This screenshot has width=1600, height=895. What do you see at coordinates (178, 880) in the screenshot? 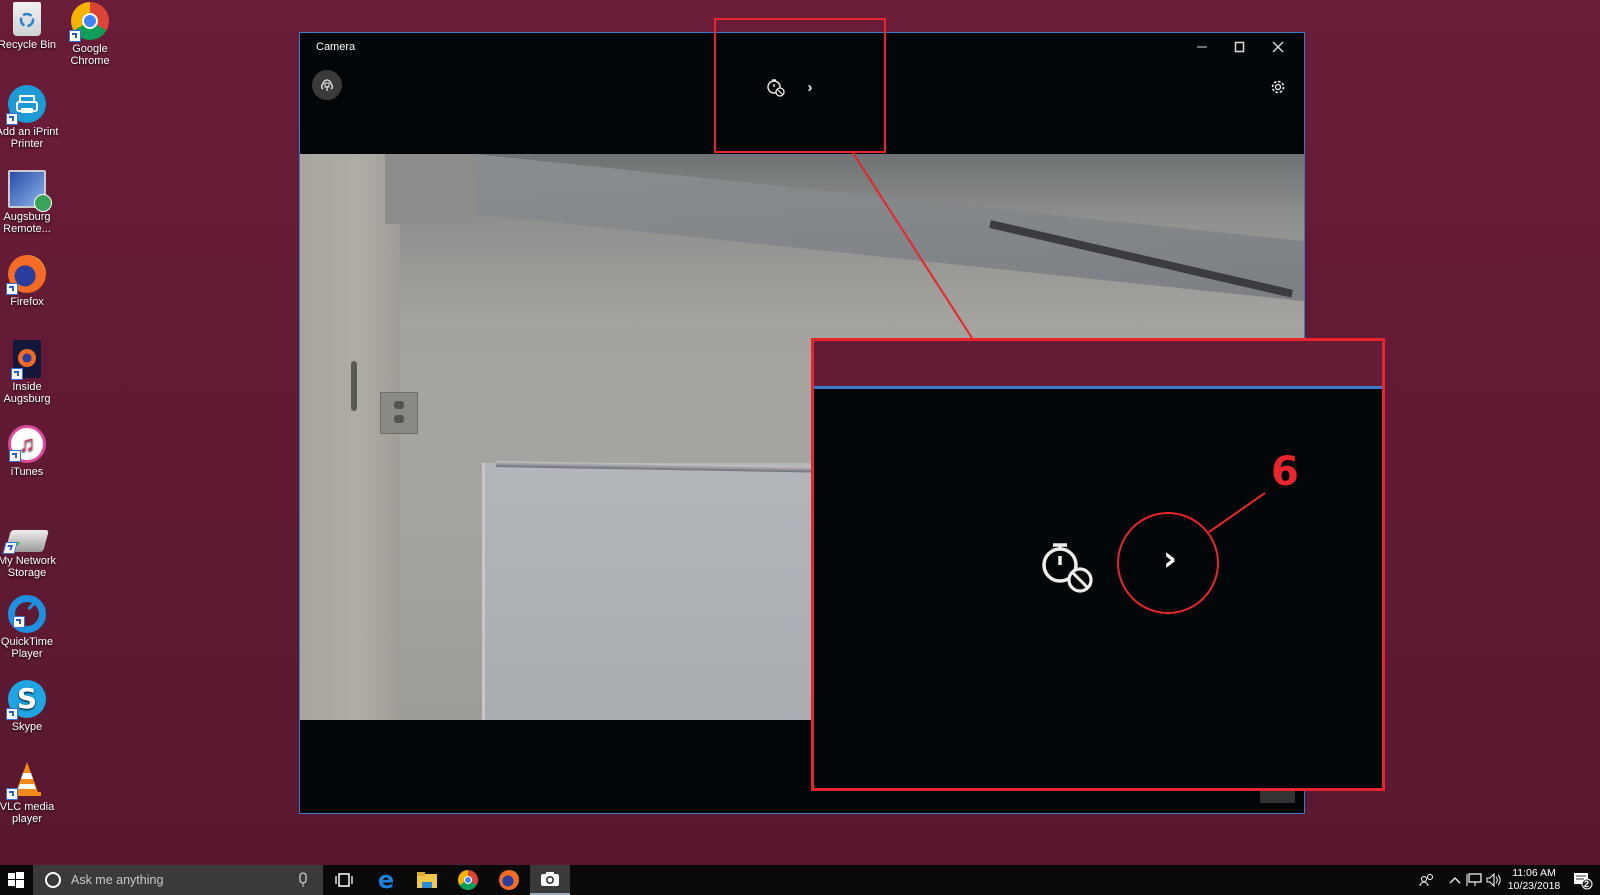
I see `cortana-search-box: Ask me anything` at bounding box center [178, 880].